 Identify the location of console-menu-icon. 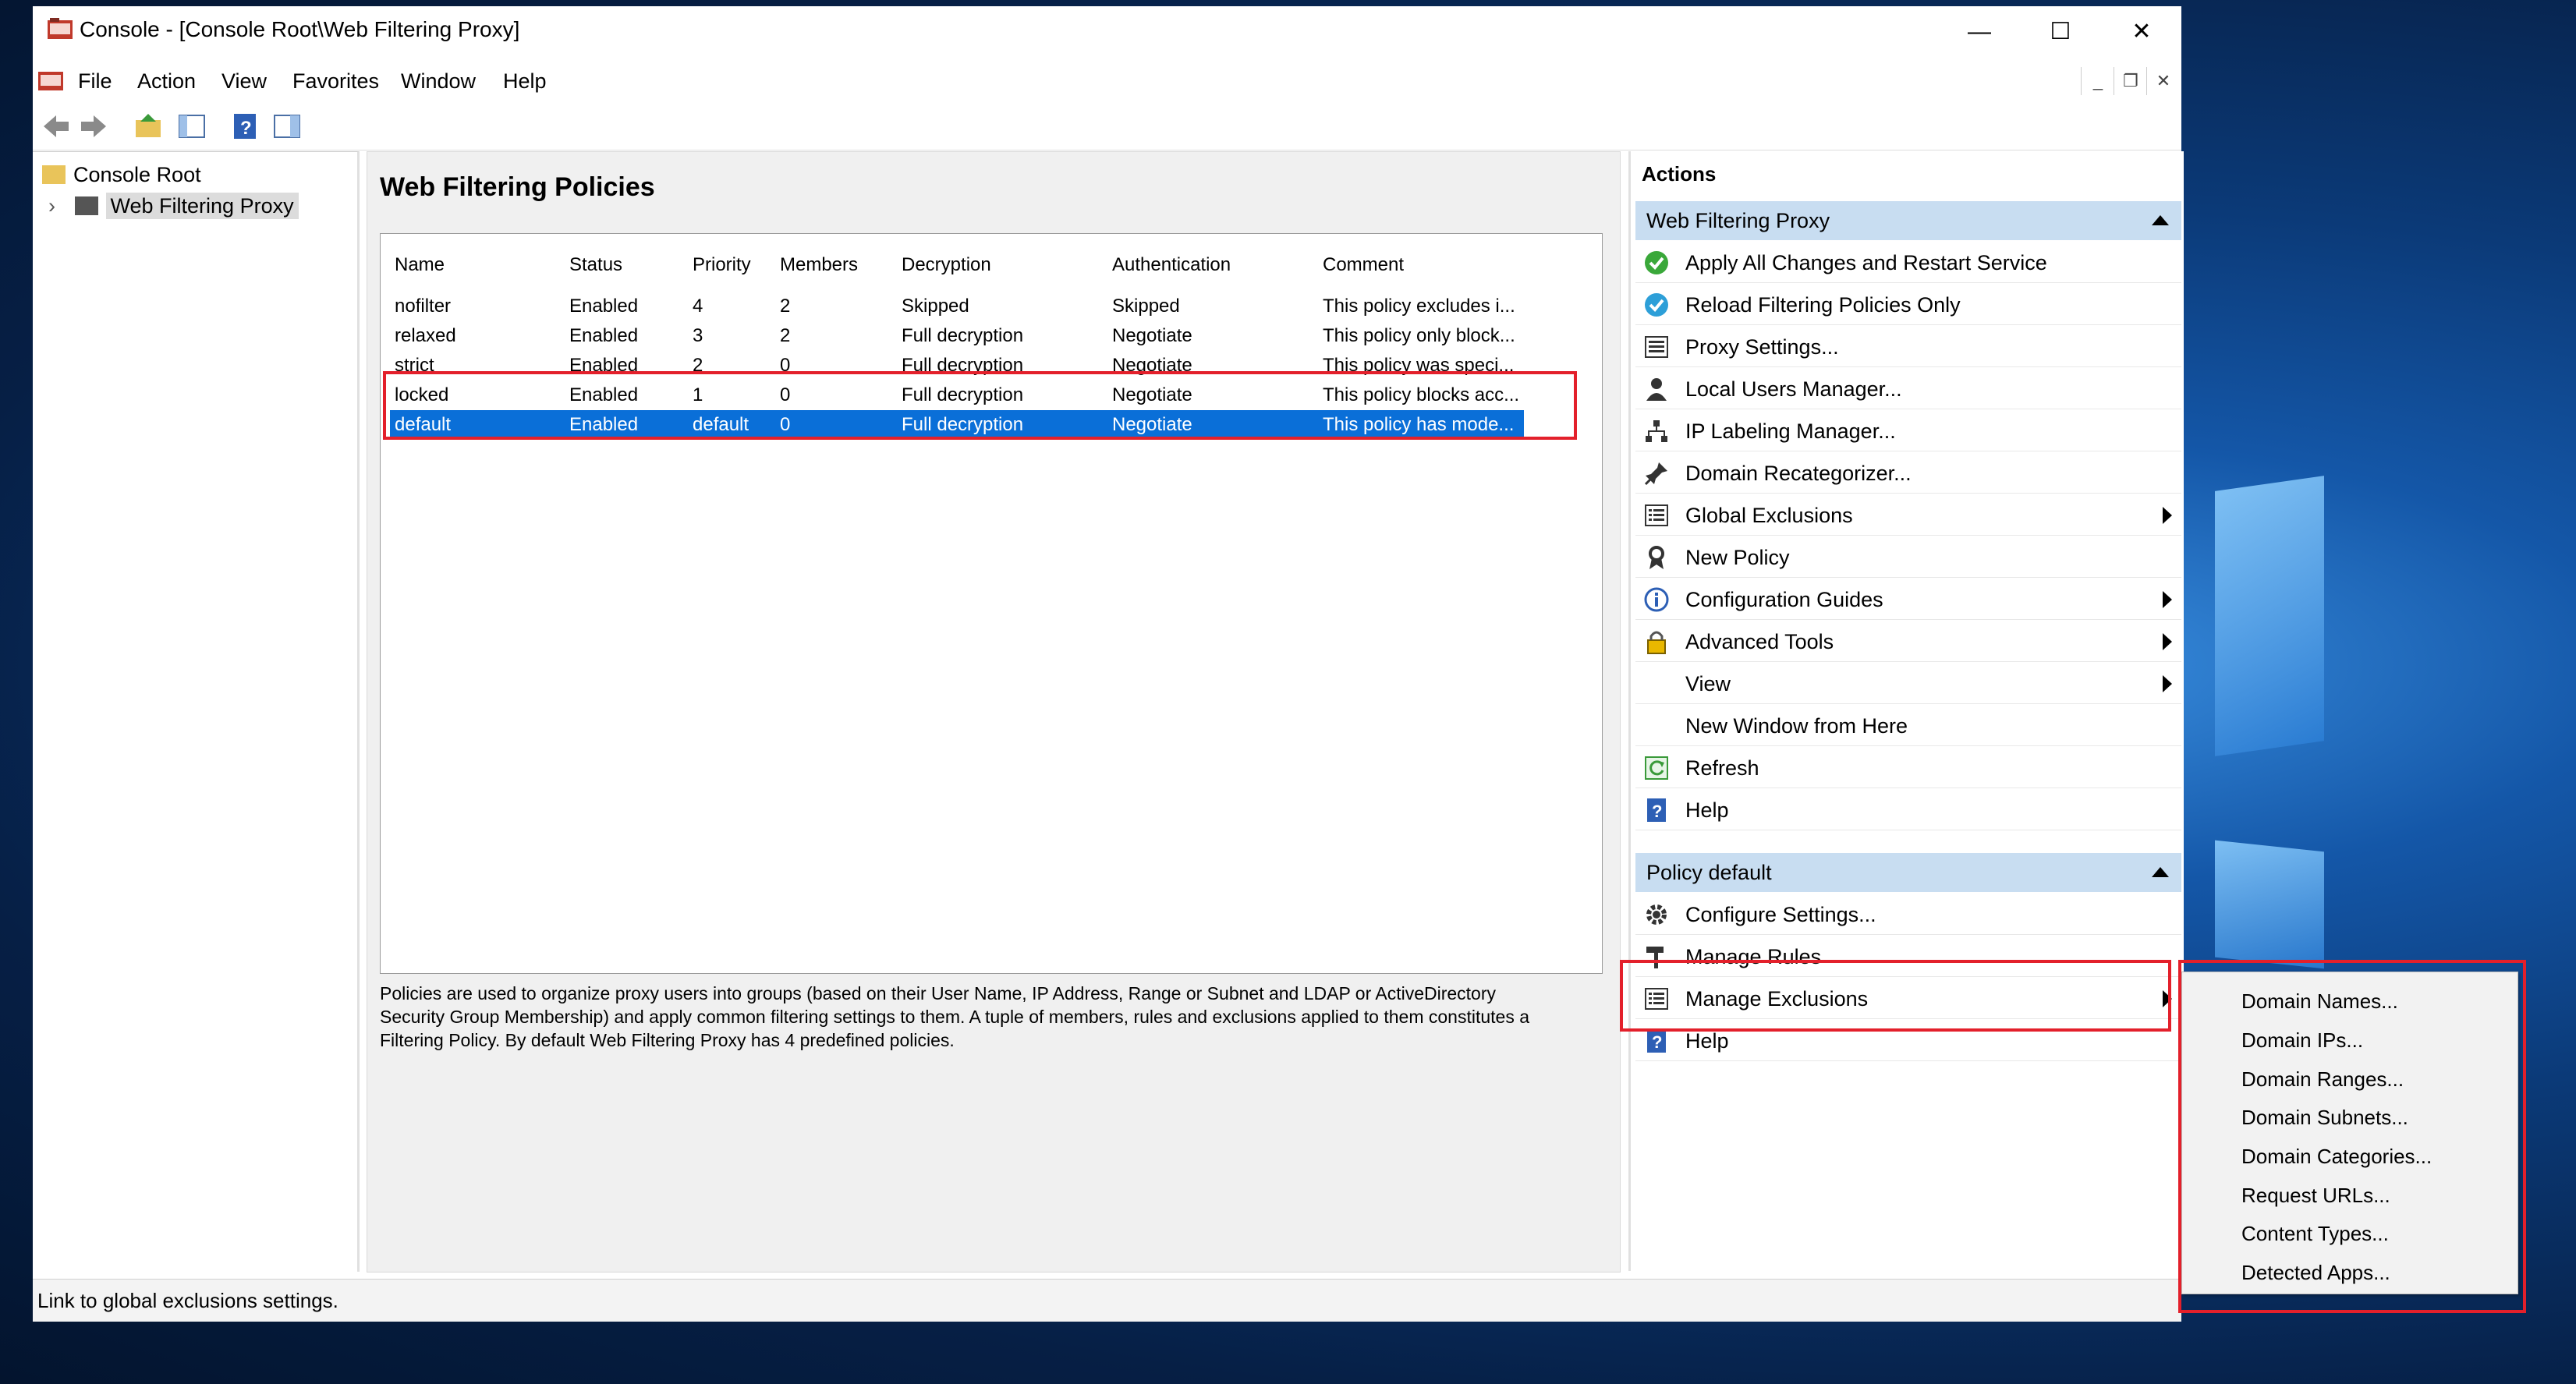
(51, 80).